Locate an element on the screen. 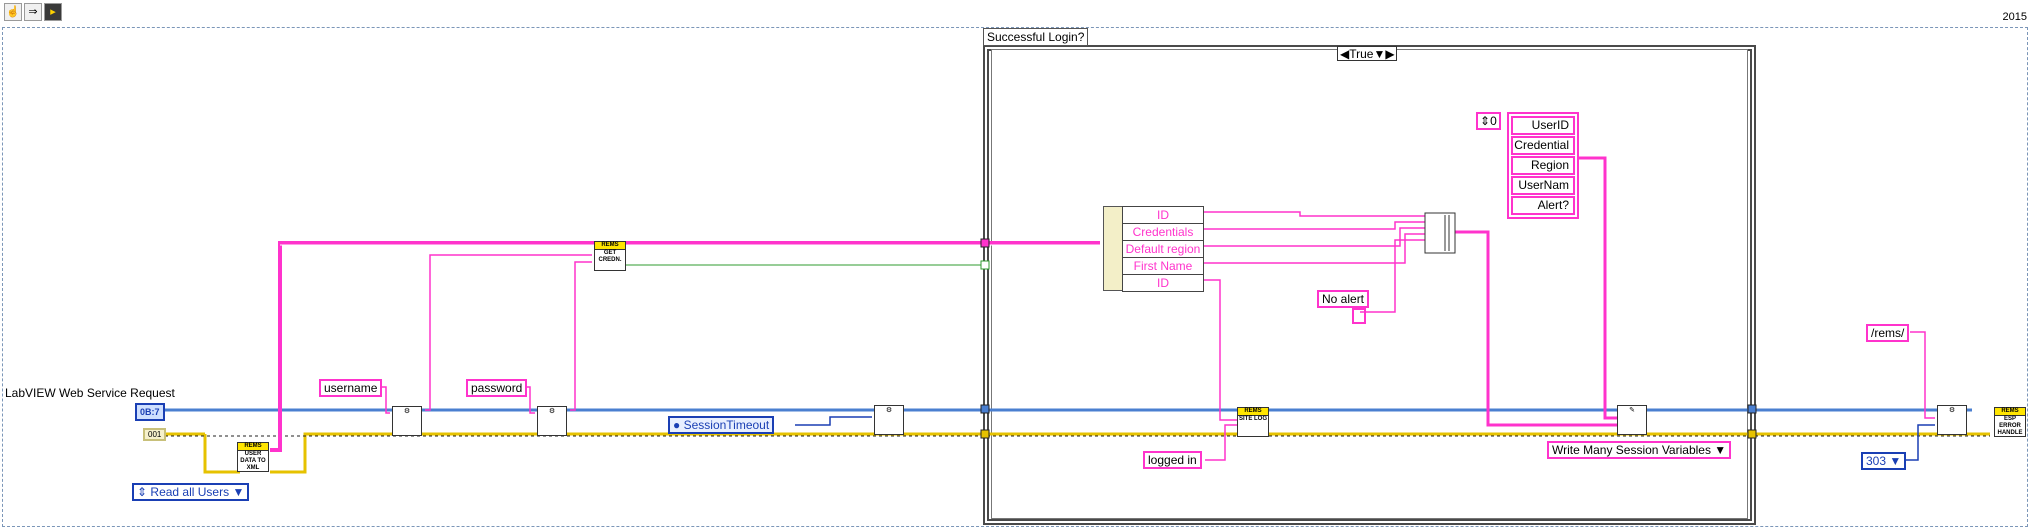  session-timeout-const: ● SessionTimeout is located at coordinates (721, 425).